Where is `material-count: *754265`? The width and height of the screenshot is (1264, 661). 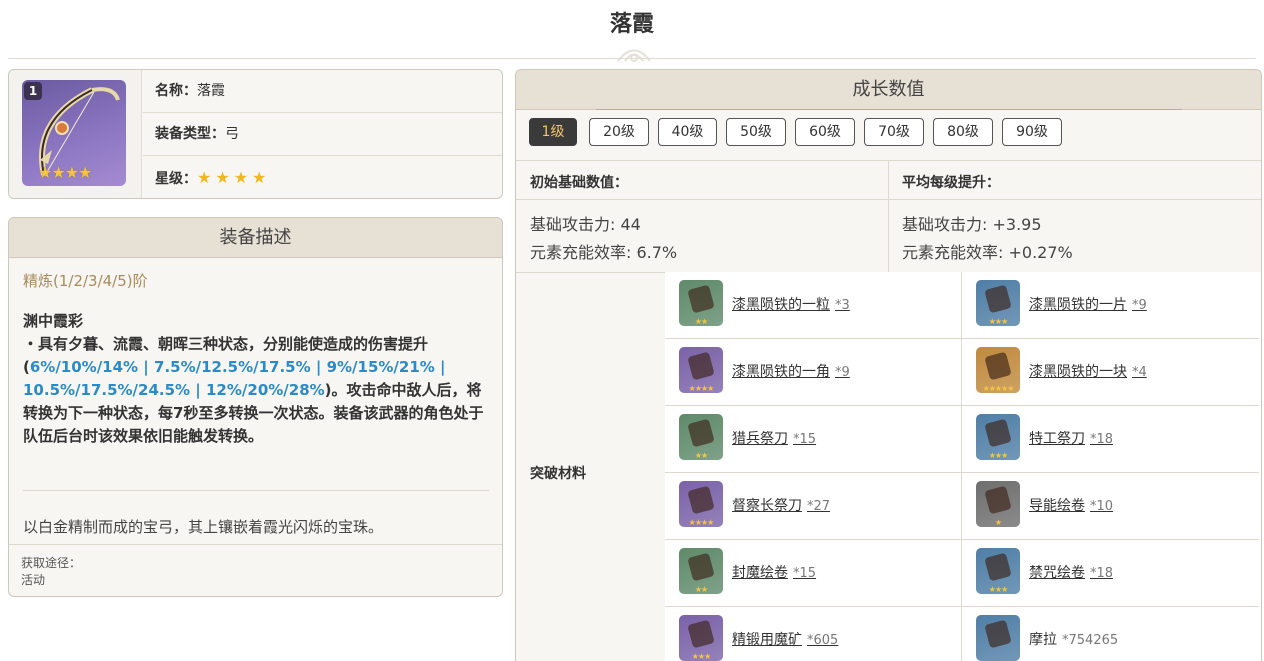
material-count: *754265 is located at coordinates (1090, 640).